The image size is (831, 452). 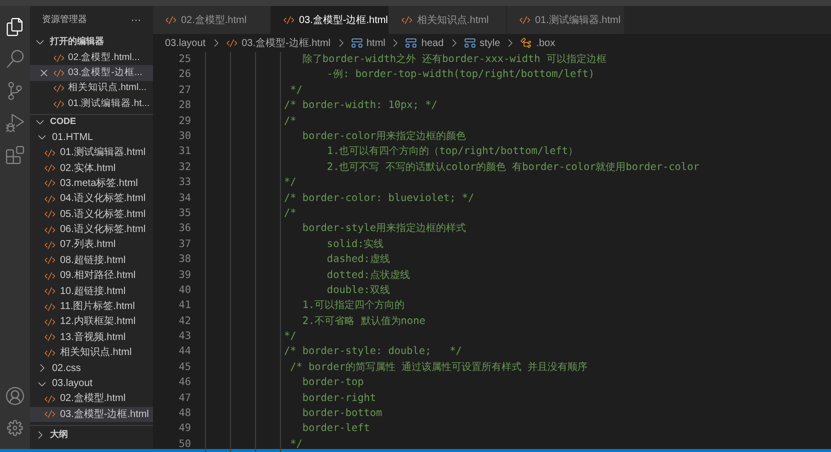 I want to click on editor-tab: 01.测试编辑器.html, so click(x=566, y=20).